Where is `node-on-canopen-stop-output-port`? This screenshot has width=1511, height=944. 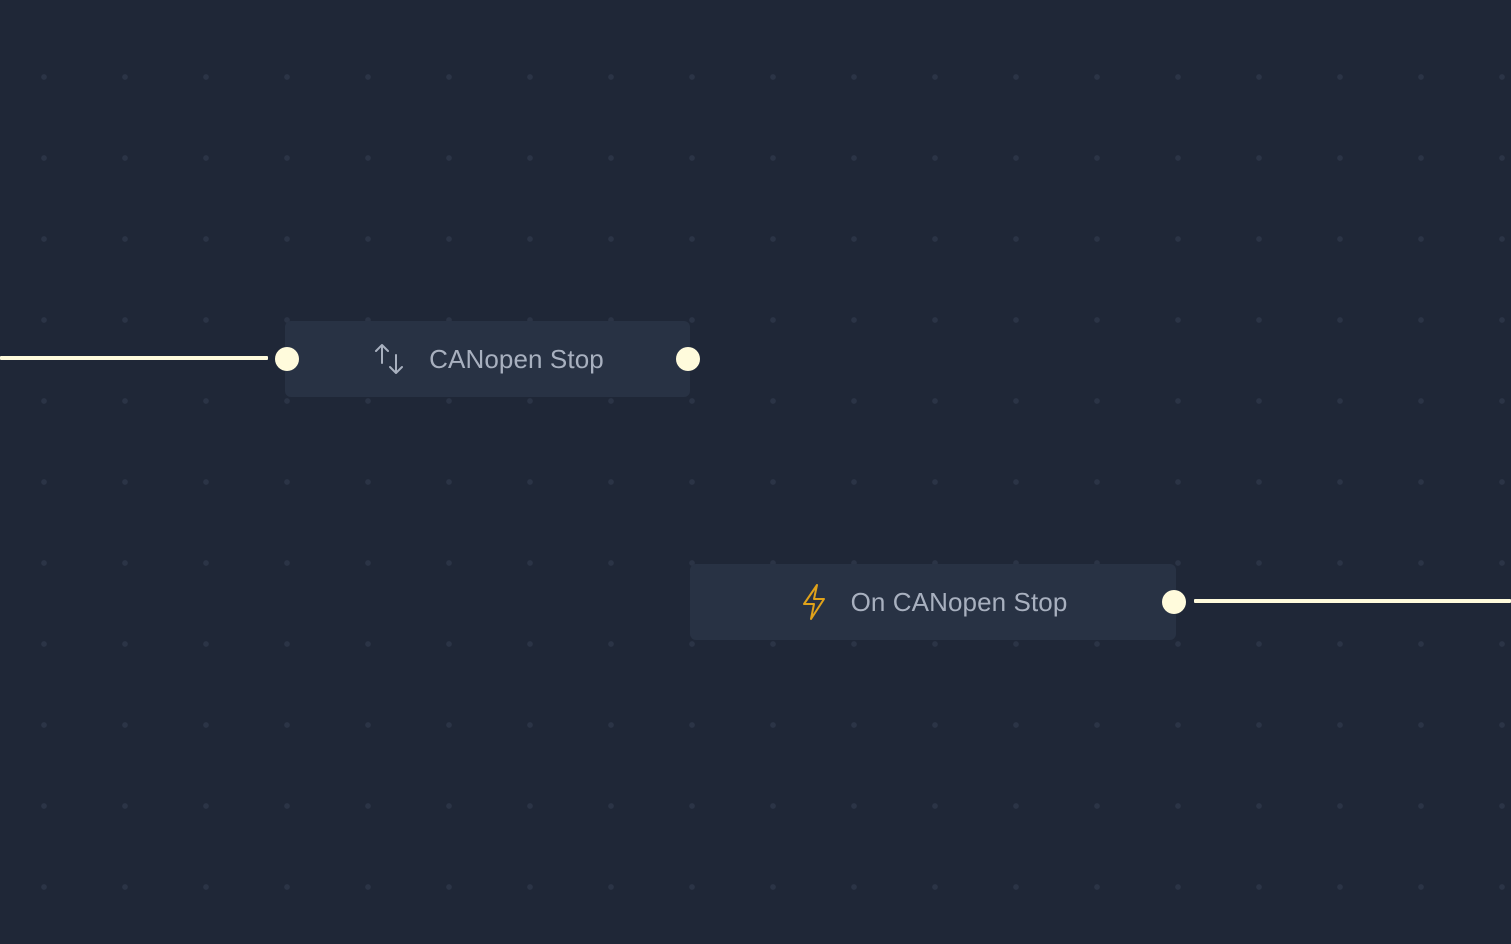 node-on-canopen-stop-output-port is located at coordinates (1174, 602).